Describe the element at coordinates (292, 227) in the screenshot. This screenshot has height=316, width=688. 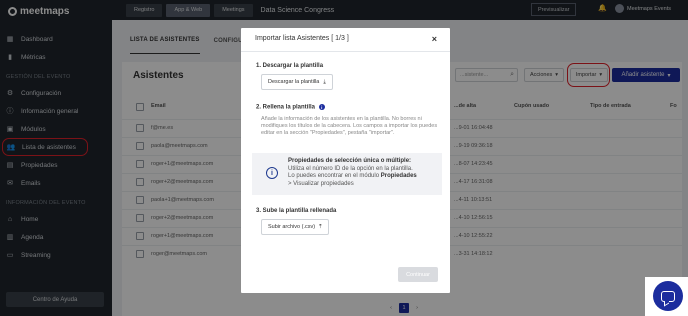
I see `upload-file-label: Subir archivo (.csv)` at that location.